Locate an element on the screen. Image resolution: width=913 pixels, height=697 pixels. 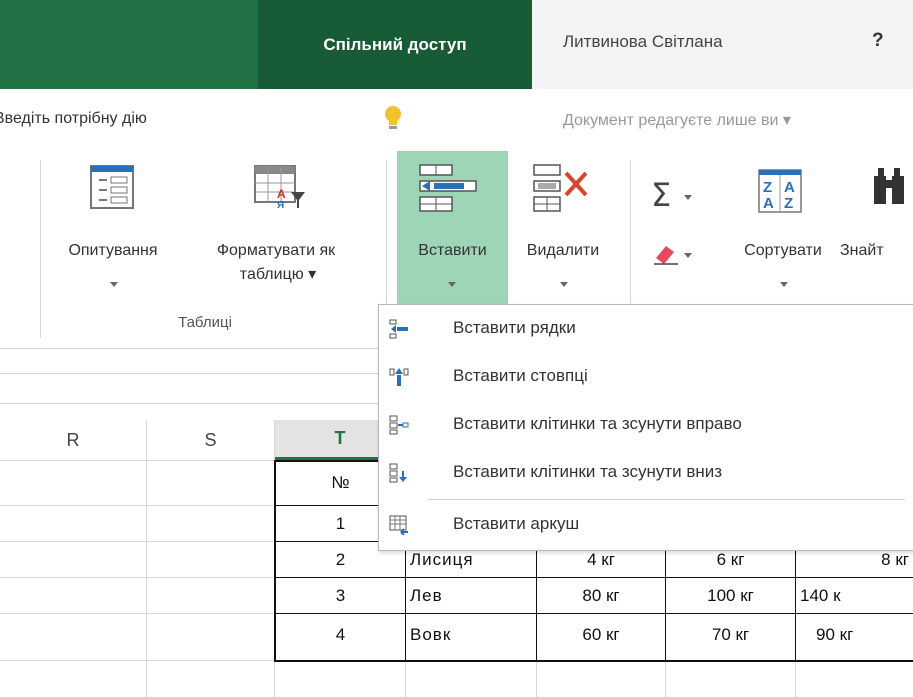
survey-icon is located at coordinates (112, 187).